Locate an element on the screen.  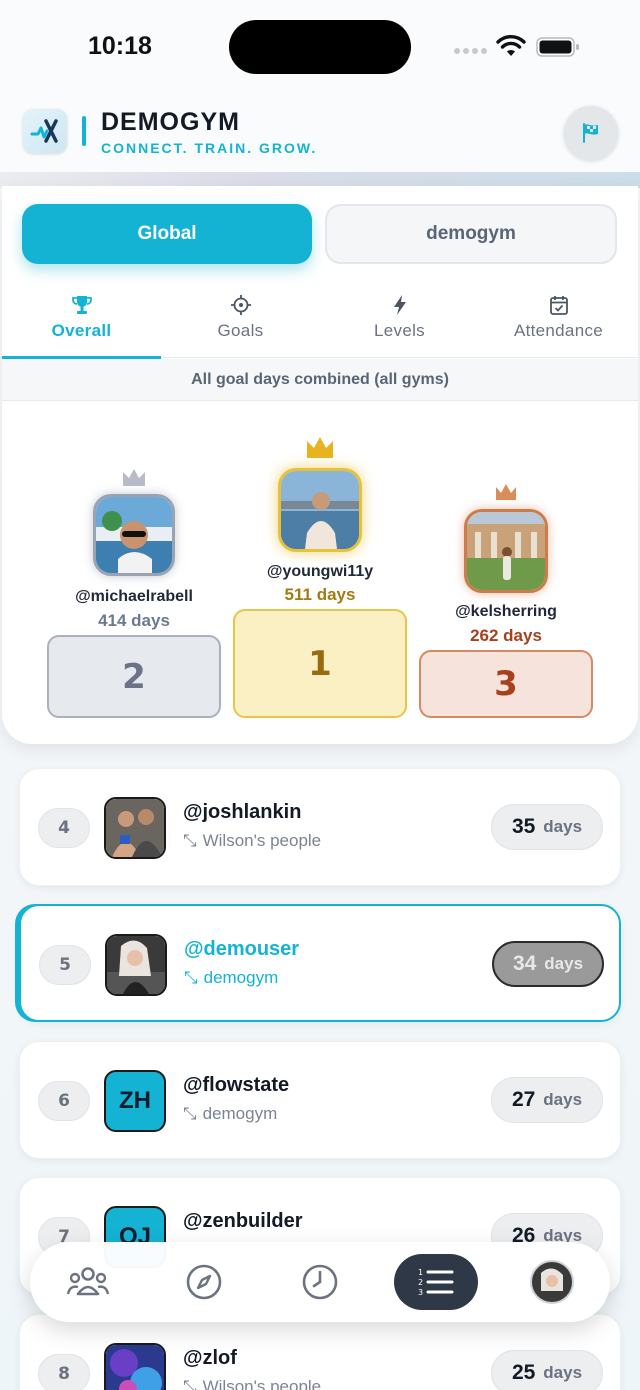
days-count: 27 is located at coordinates (523, 1099).